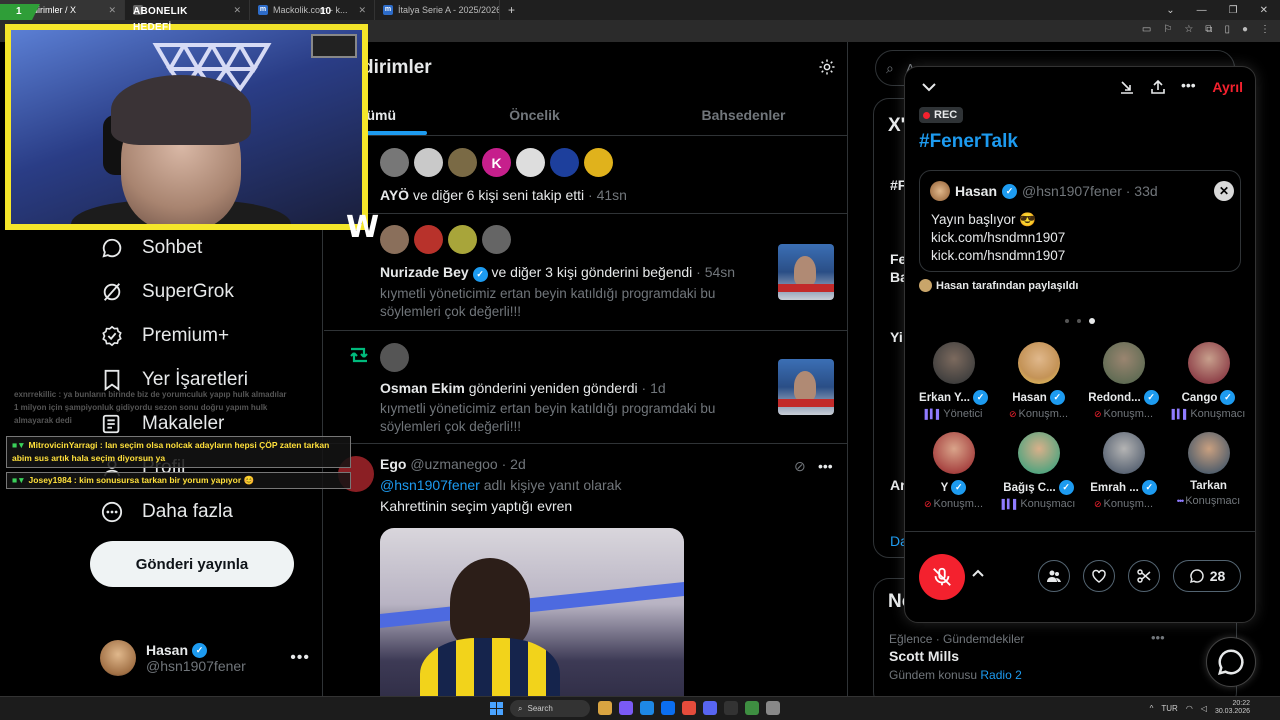 The image size is (1280, 720). Describe the element at coordinates (800, 466) in the screenshot. I see `grok-icon: ⊘` at that location.